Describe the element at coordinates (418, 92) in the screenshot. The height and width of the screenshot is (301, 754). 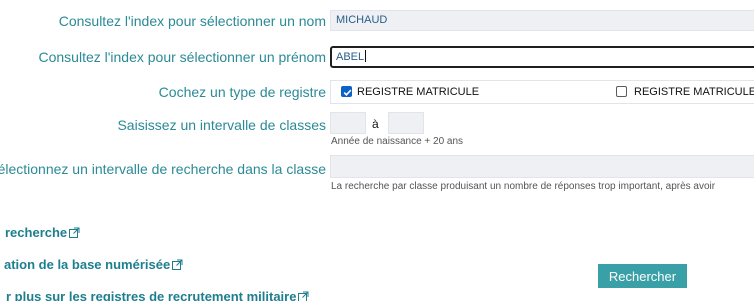
I see `registre-option-1-label: REGISTRE MATRICULE` at that location.